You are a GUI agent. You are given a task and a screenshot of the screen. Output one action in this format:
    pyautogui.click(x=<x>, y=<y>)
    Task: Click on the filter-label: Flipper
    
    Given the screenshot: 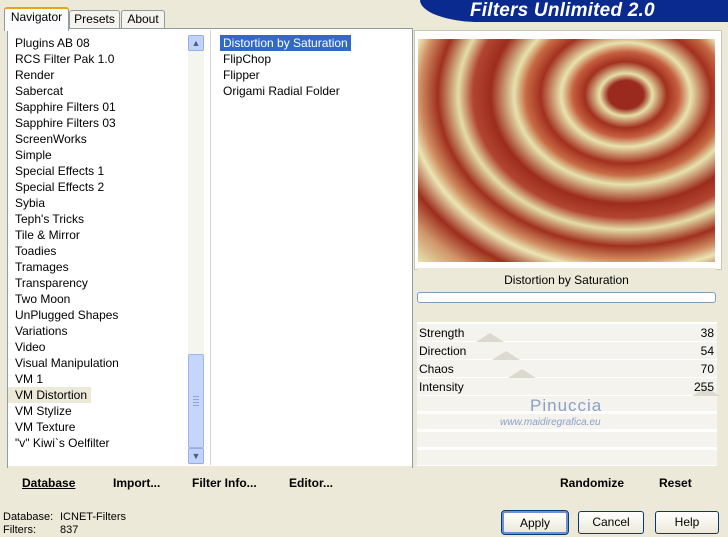 What is the action you would take?
    pyautogui.click(x=241, y=75)
    